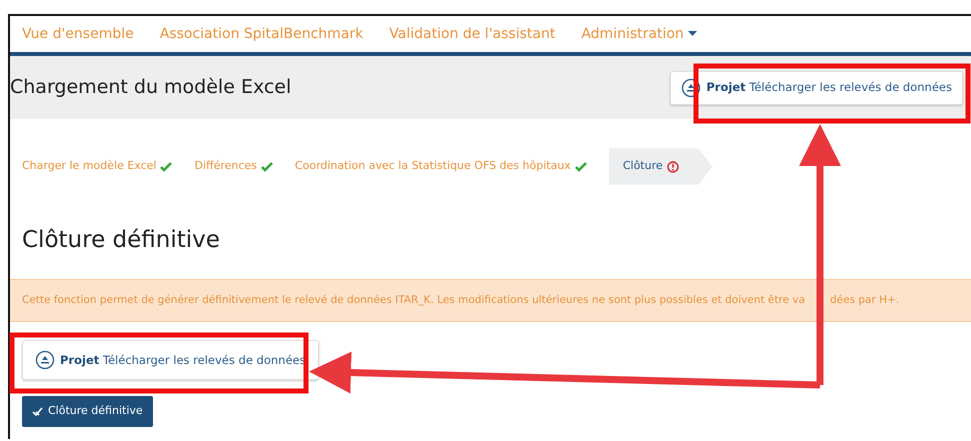 This screenshot has height=441, width=971. I want to click on final-close-button: Clôture définitive, so click(87, 411).